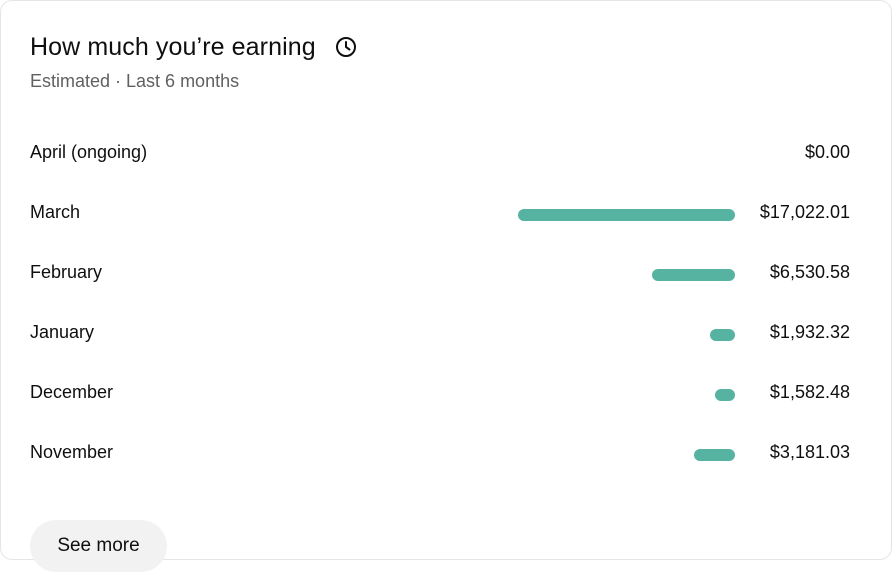 The width and height of the screenshot is (894, 572). What do you see at coordinates (440, 334) in the screenshot?
I see `earnings-row: January $1,932.32` at bounding box center [440, 334].